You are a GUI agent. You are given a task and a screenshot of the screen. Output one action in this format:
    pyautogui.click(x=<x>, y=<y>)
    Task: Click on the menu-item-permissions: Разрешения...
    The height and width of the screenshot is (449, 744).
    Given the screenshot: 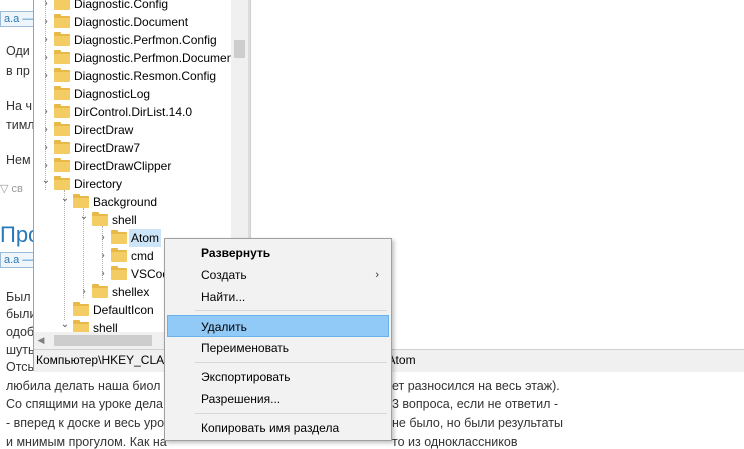 What is the action you would take?
    pyautogui.click(x=278, y=399)
    